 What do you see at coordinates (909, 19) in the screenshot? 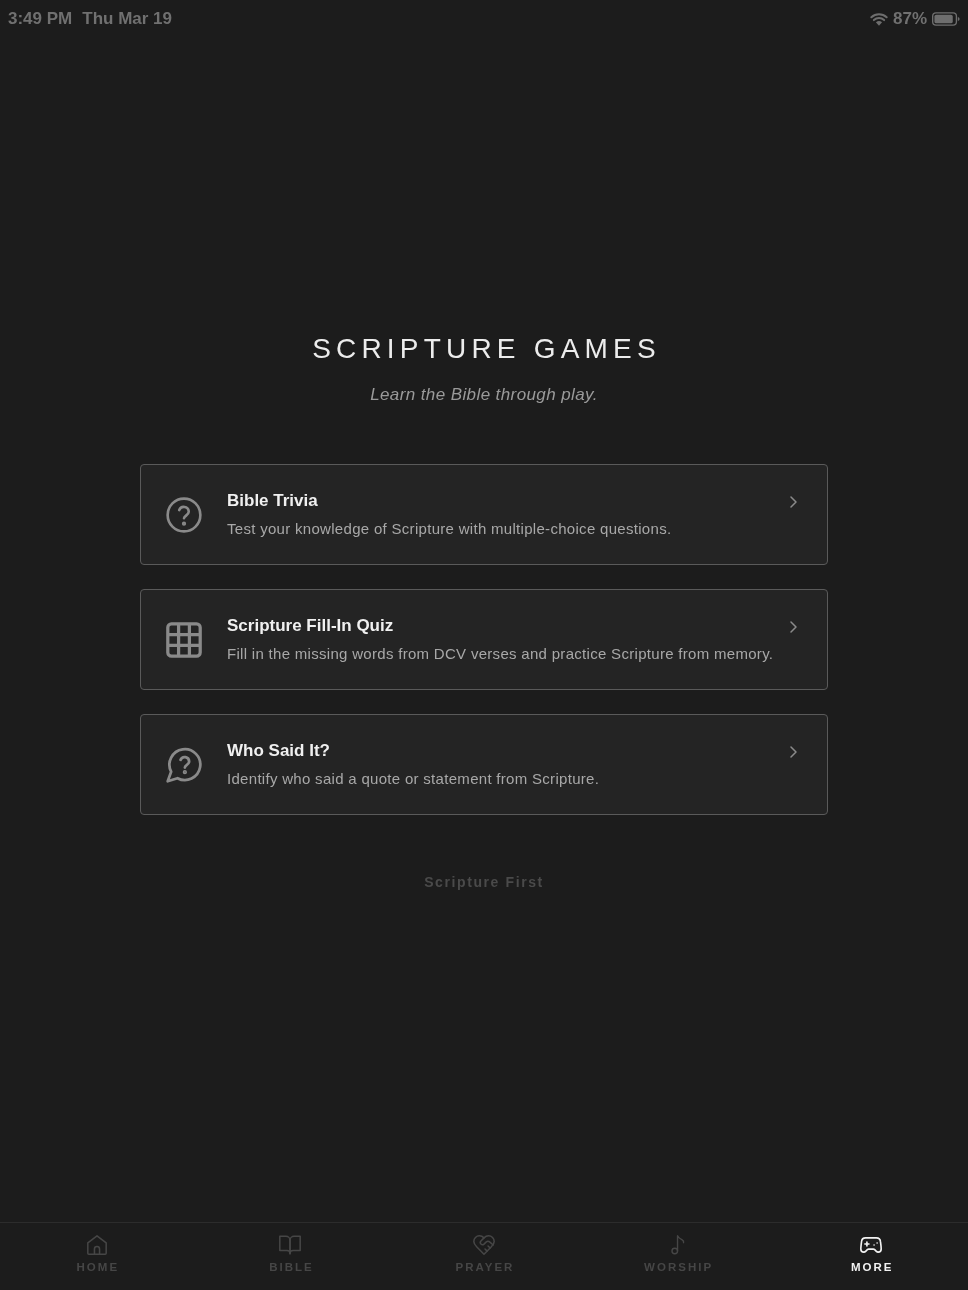
I see `battery-percent: 87%` at bounding box center [909, 19].